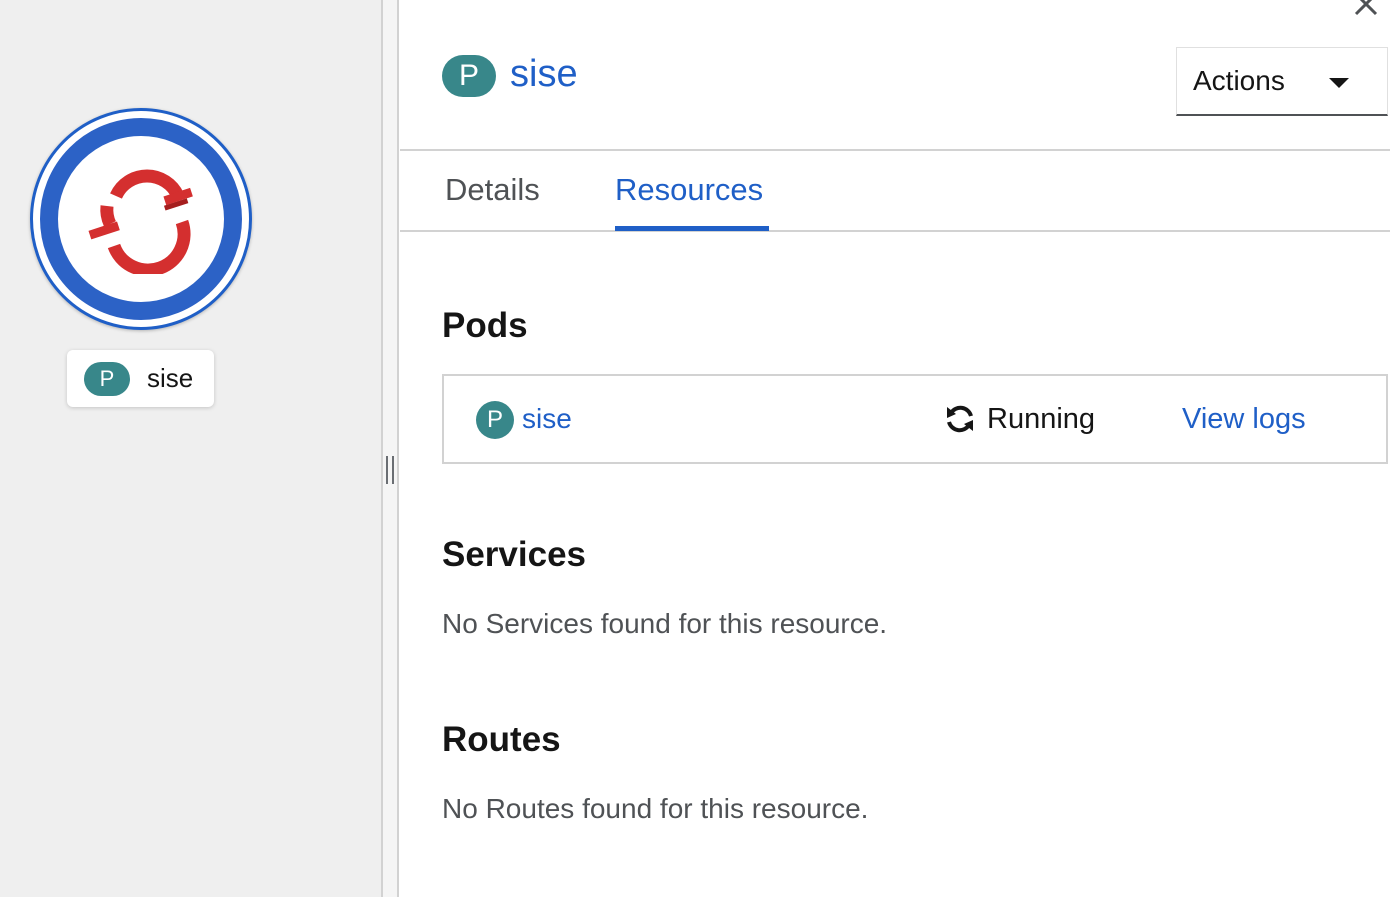 The image size is (1390, 897). Describe the element at coordinates (547, 419) in the screenshot. I see `pod-name-link: sise` at that location.